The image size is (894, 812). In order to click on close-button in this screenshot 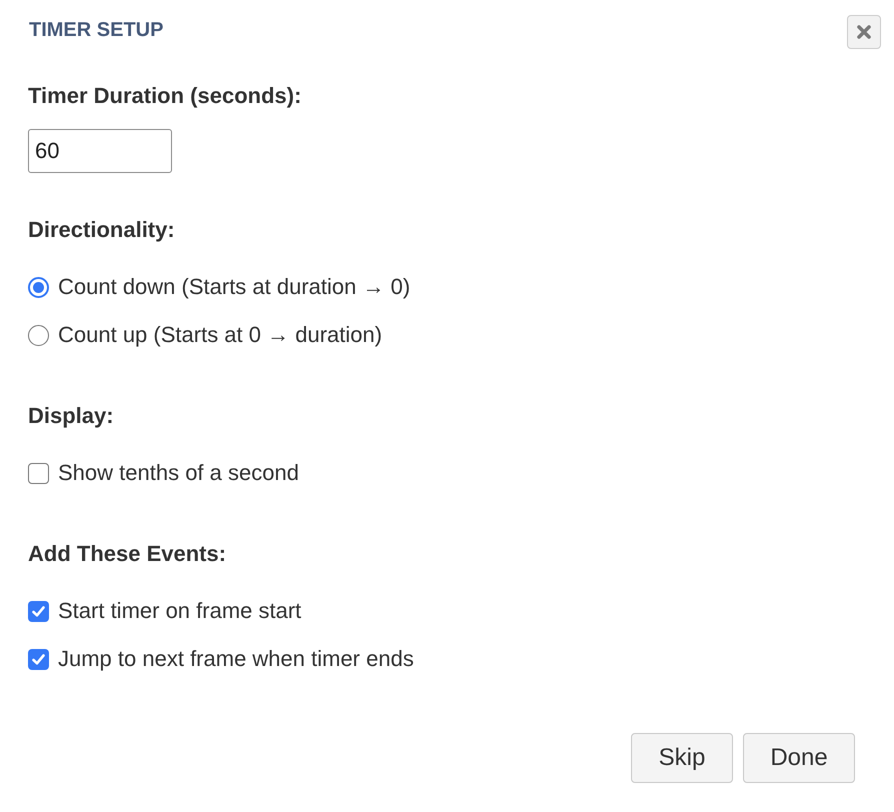, I will do `click(864, 32)`.